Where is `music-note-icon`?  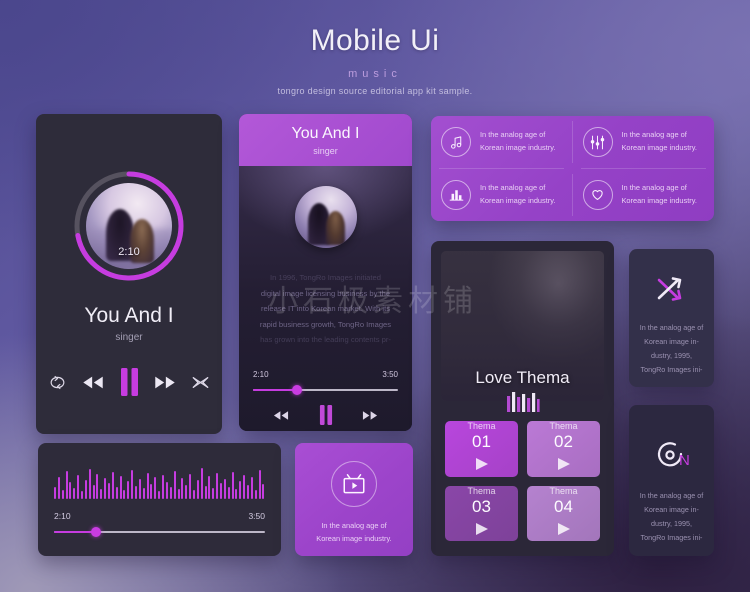
music-note-icon is located at coordinates (456, 142).